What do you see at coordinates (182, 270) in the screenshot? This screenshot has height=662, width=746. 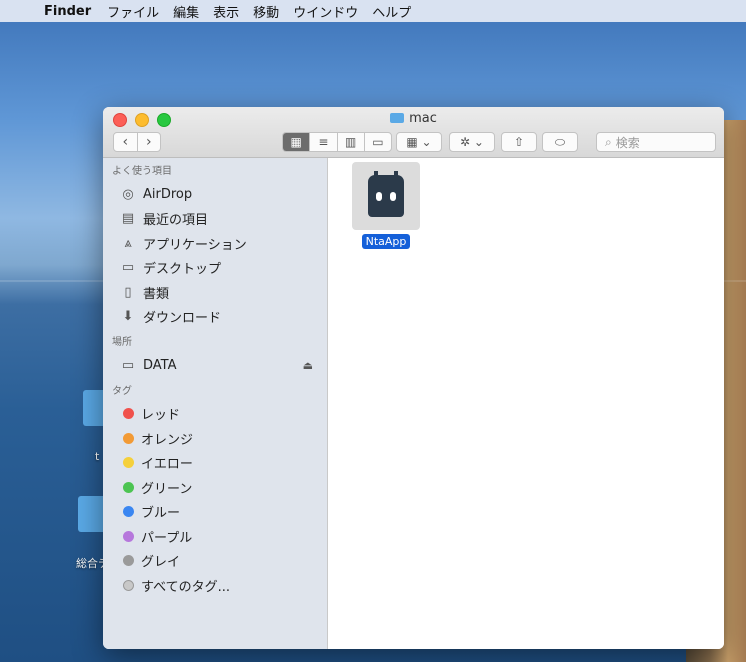 I see `sidebar-item-label: デスクトップ` at bounding box center [182, 270].